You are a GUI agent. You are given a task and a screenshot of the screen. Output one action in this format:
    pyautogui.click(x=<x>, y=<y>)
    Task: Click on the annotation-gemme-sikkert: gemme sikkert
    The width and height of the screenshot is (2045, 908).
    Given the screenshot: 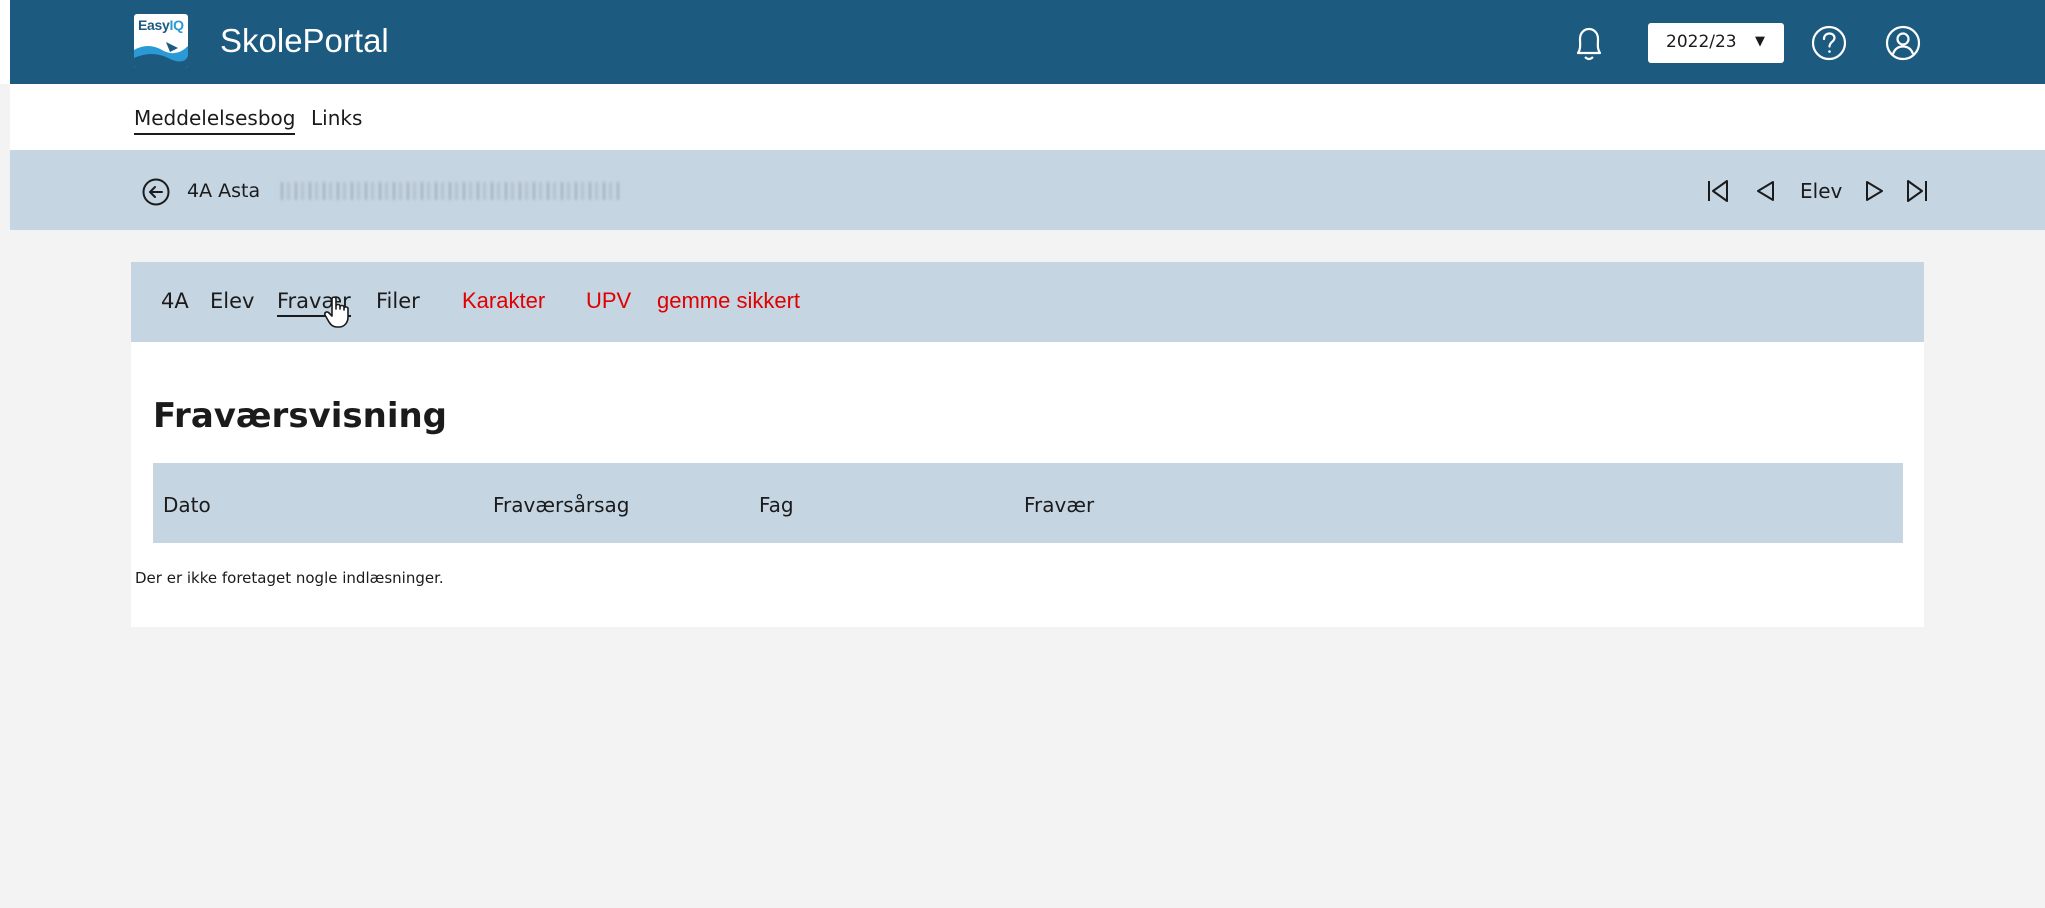 What is the action you would take?
    pyautogui.click(x=729, y=300)
    